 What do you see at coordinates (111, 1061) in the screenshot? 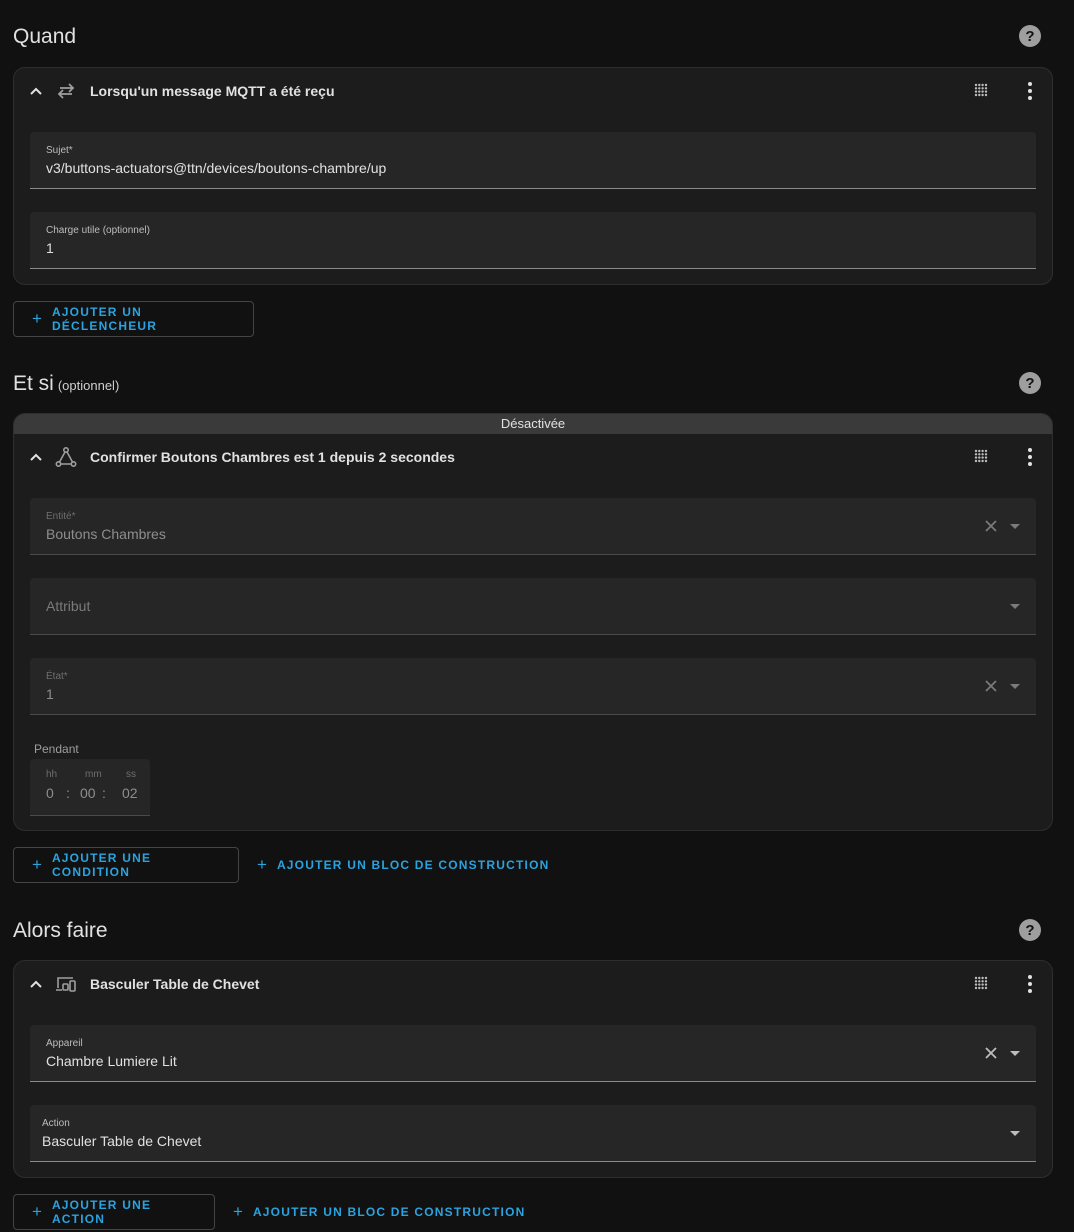
I see `device-value: Chambre Lumiere Lit` at bounding box center [111, 1061].